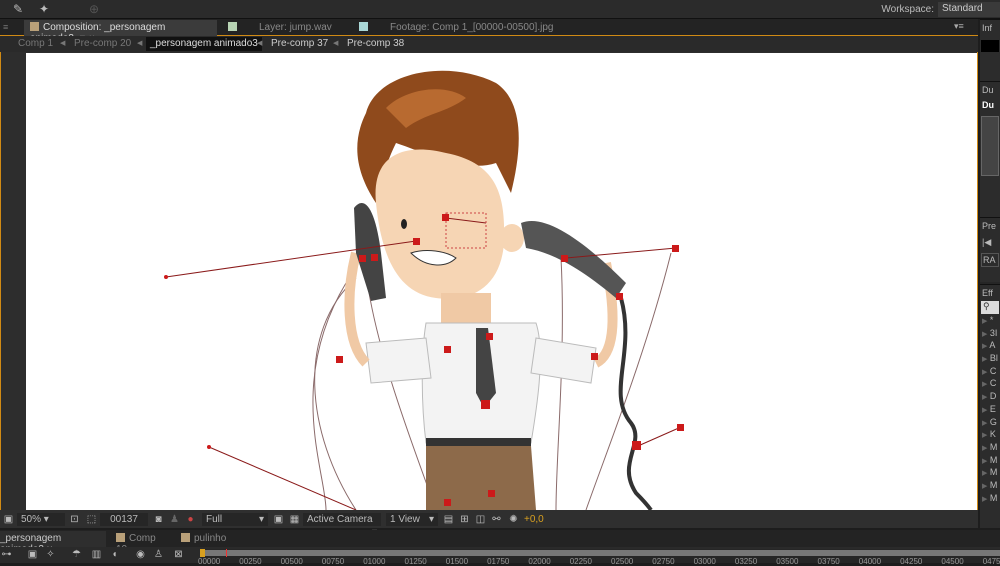  I want to click on exposure-reset-icon: ✺, so click(513, 519).